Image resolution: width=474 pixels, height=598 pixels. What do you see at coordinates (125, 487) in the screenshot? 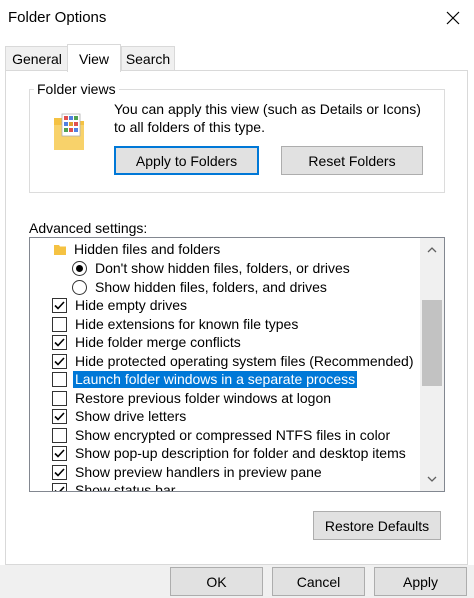
I see `list-item-label: Show status bar` at bounding box center [125, 487].